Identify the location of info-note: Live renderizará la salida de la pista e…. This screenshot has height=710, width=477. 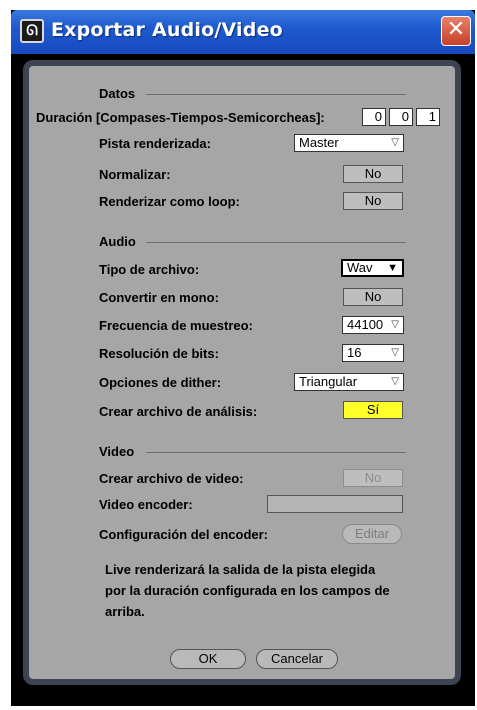
(247, 590).